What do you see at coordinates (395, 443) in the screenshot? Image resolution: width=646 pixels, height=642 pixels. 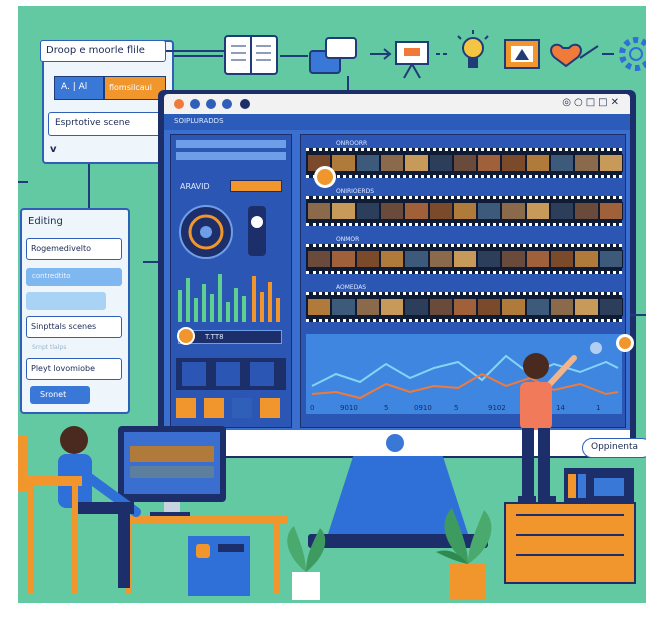 I see `power-button-icon` at bounding box center [395, 443].